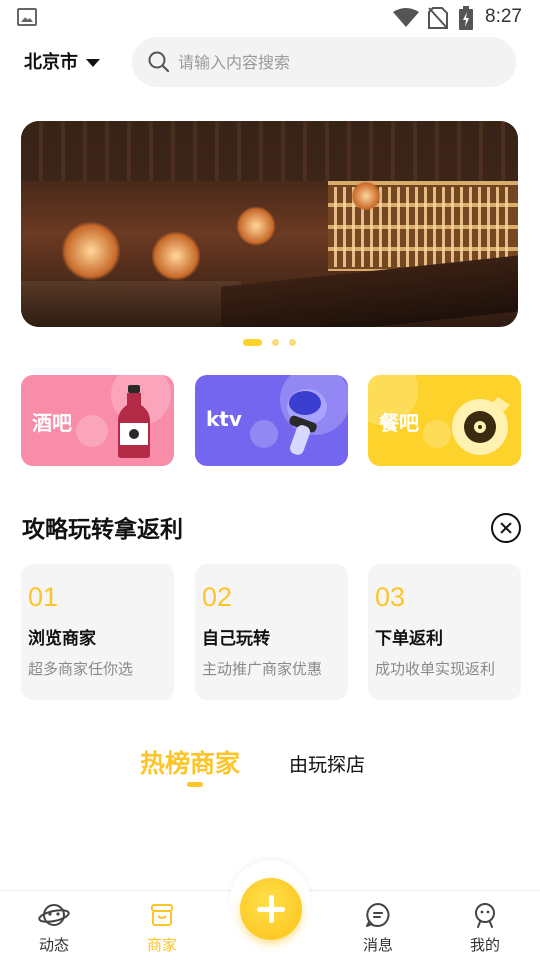 This screenshot has height=960, width=540. What do you see at coordinates (102, 530) in the screenshot?
I see `guide-title: 攻略玩转拿返利` at bounding box center [102, 530].